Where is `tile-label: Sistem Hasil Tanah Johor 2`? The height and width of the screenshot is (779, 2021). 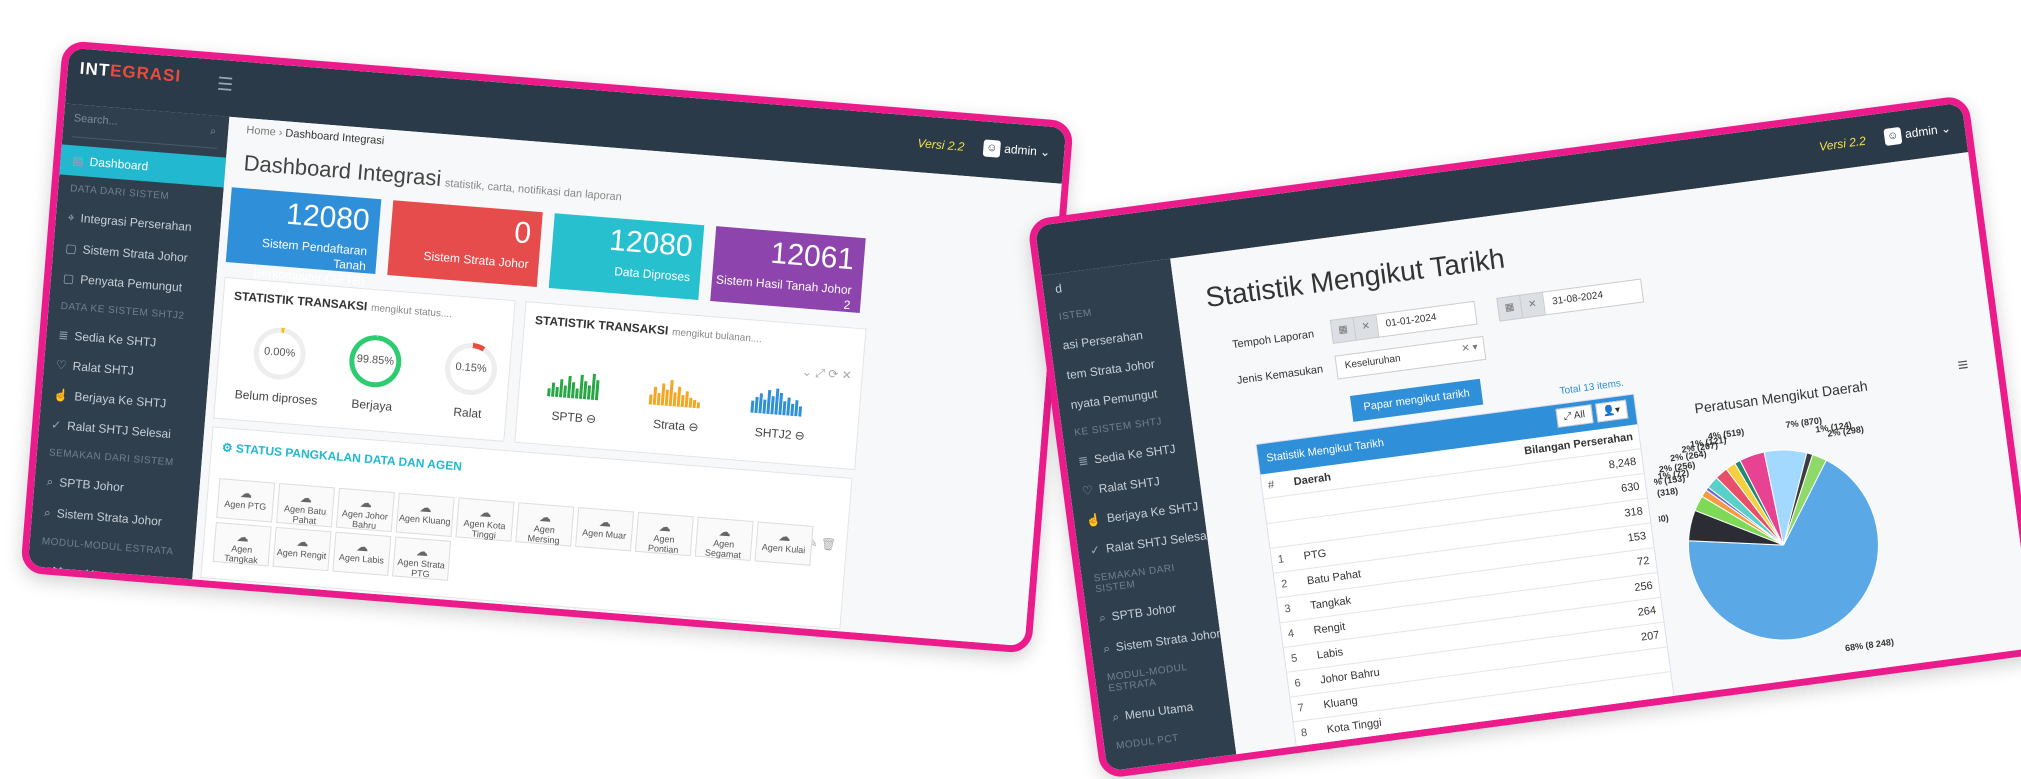 tile-label: Sistem Hasil Tanah Johor 2 is located at coordinates (784, 292).